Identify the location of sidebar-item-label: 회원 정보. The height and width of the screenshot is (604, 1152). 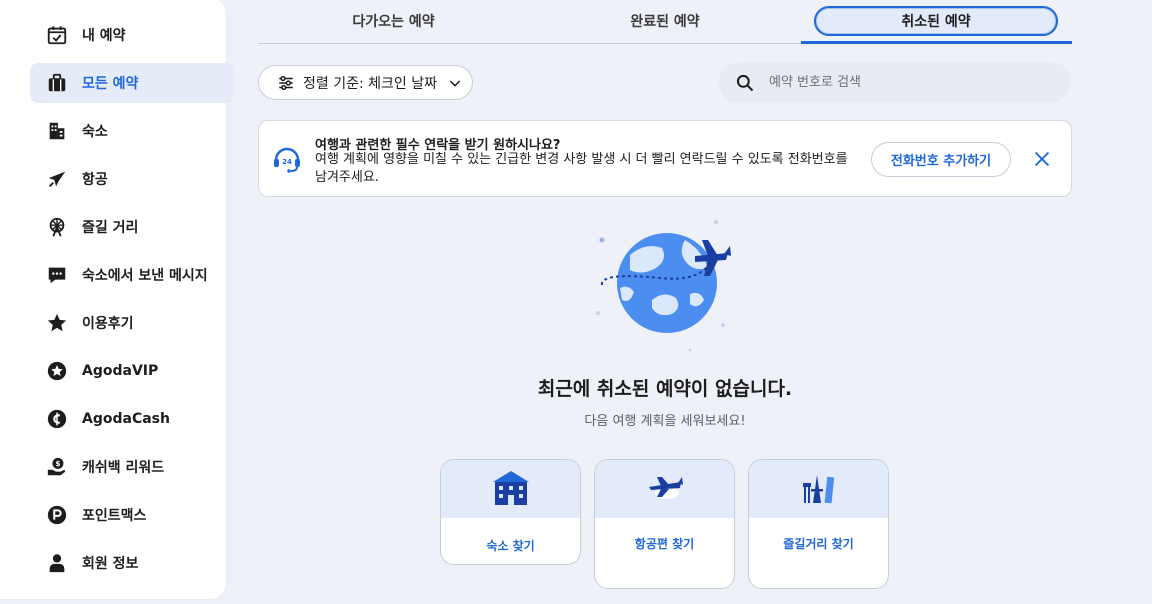
(110, 564).